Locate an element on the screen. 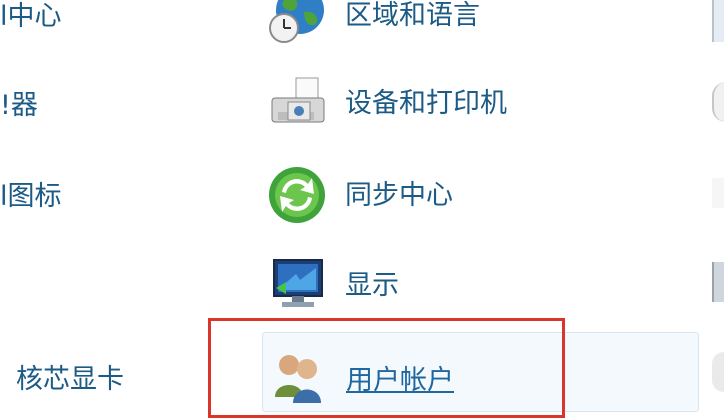 This screenshot has width=724, height=418. left-item-label-2: !器 is located at coordinates (19, 105).